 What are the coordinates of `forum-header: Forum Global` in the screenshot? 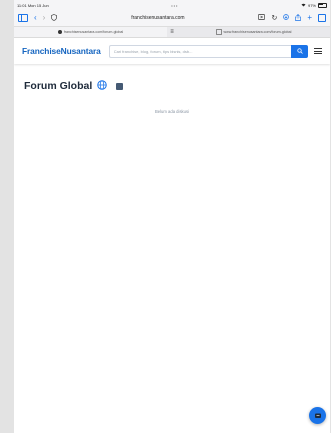 It's located at (172, 86).